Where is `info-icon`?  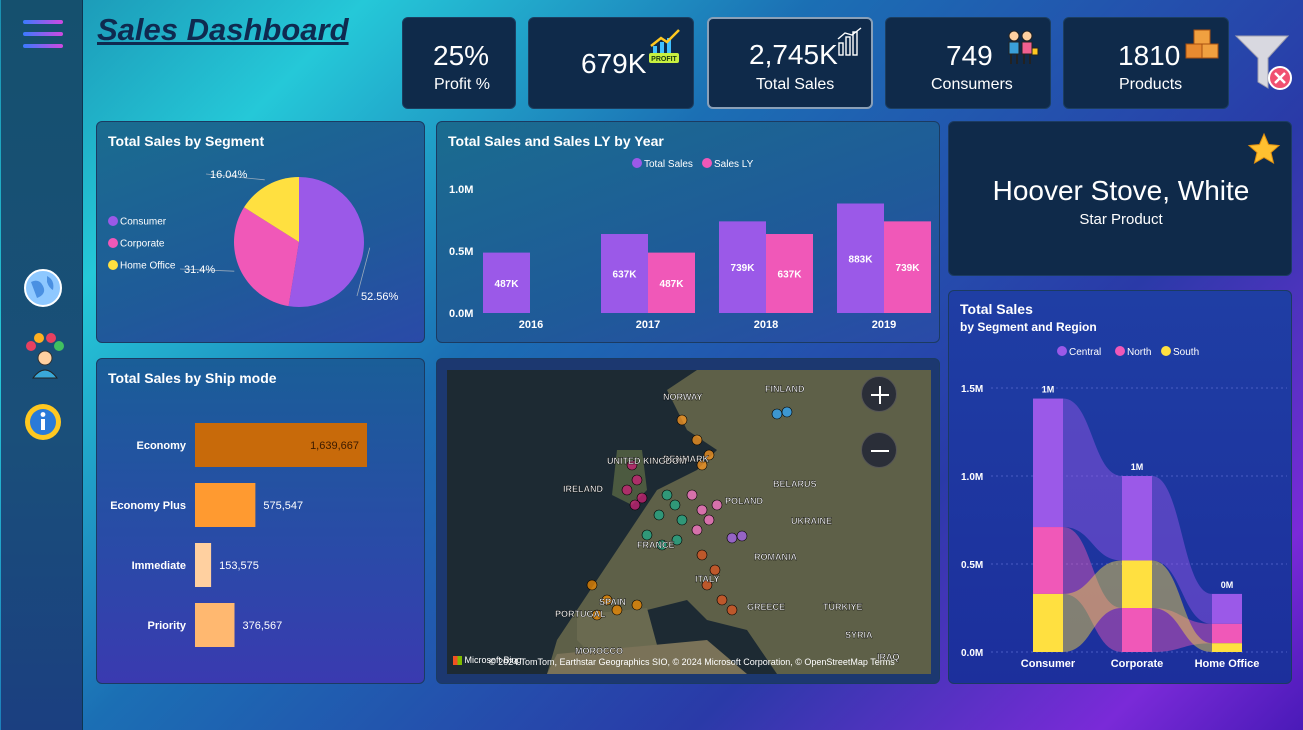
info-icon is located at coordinates (43, 422).